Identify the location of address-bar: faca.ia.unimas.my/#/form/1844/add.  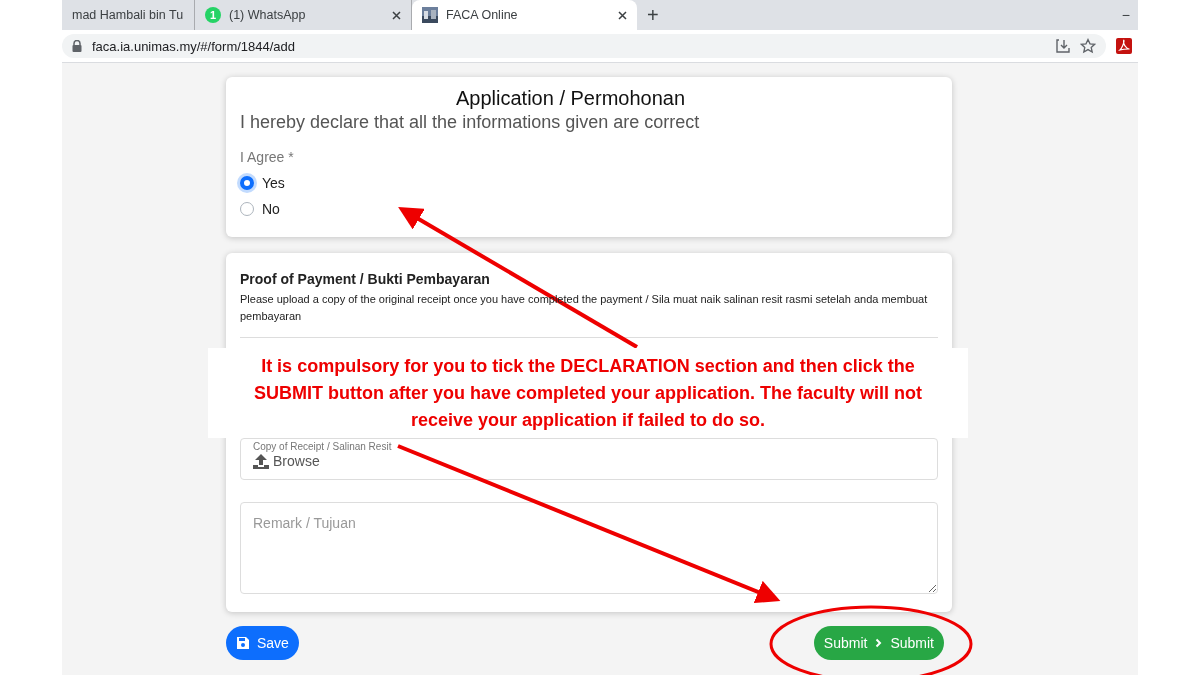
(584, 46).